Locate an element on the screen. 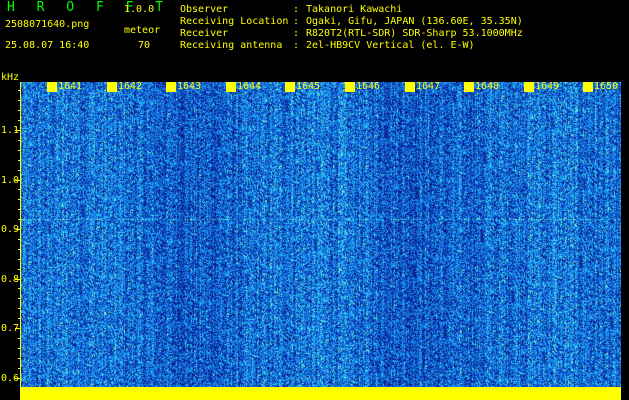 The image size is (629, 400). y-axis-unit: kHz is located at coordinates (10, 77).